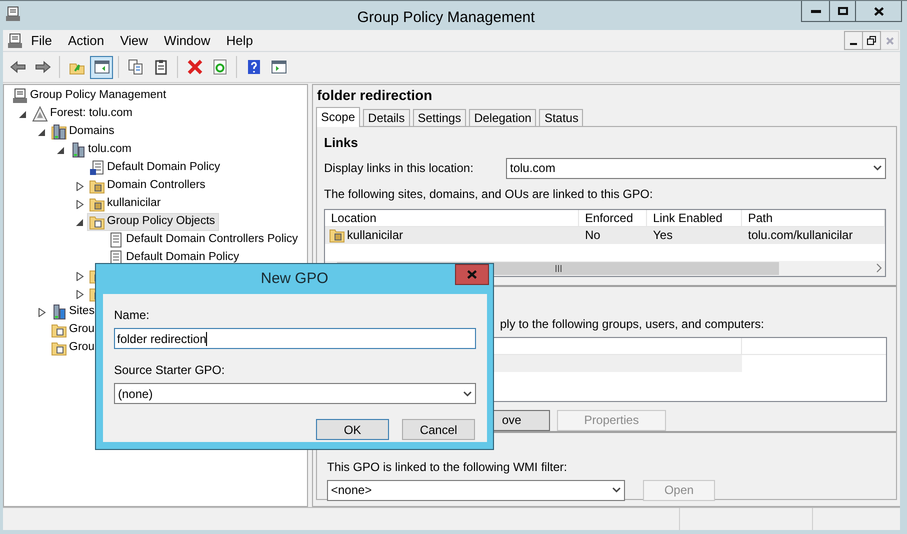 The width and height of the screenshot is (907, 534). Describe the element at coordinates (83, 114) in the screenshot. I see `tree-item: Forest: tolu.com` at that location.